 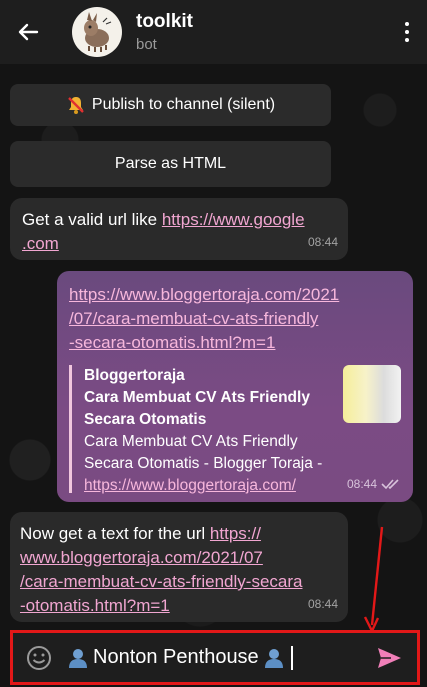 I want to click on bot-avatar, so click(x=97, y=32).